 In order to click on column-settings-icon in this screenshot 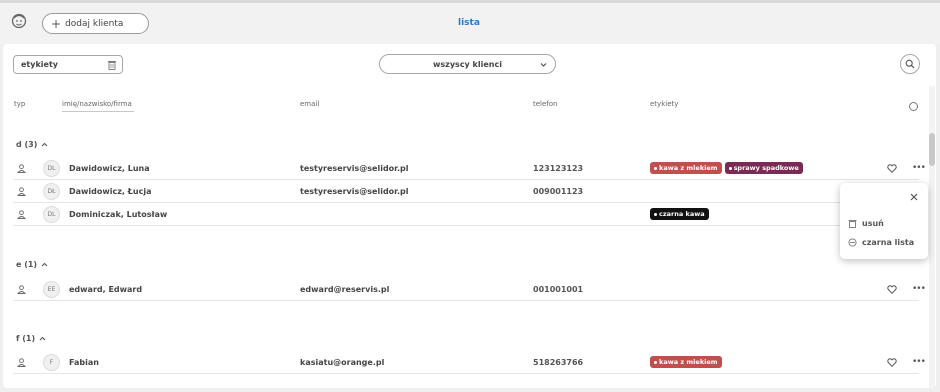, I will do `click(913, 106)`.